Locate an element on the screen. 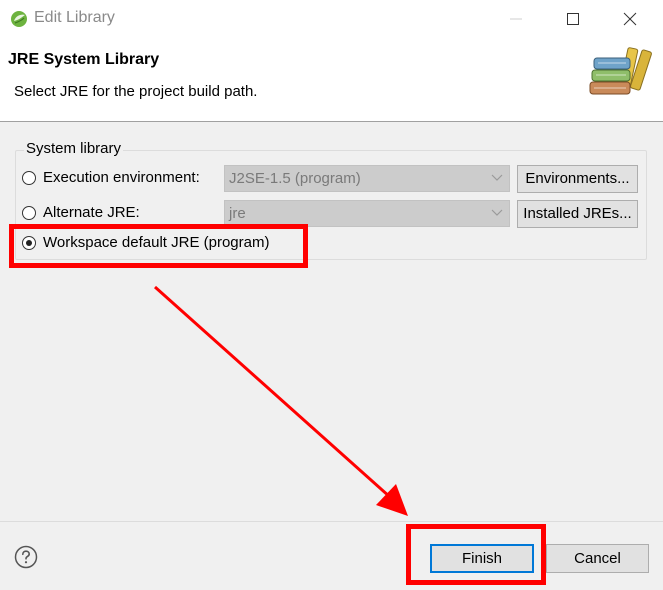 Image resolution: width=663 pixels, height=590 pixels. maximize-icon is located at coordinates (573, 19).